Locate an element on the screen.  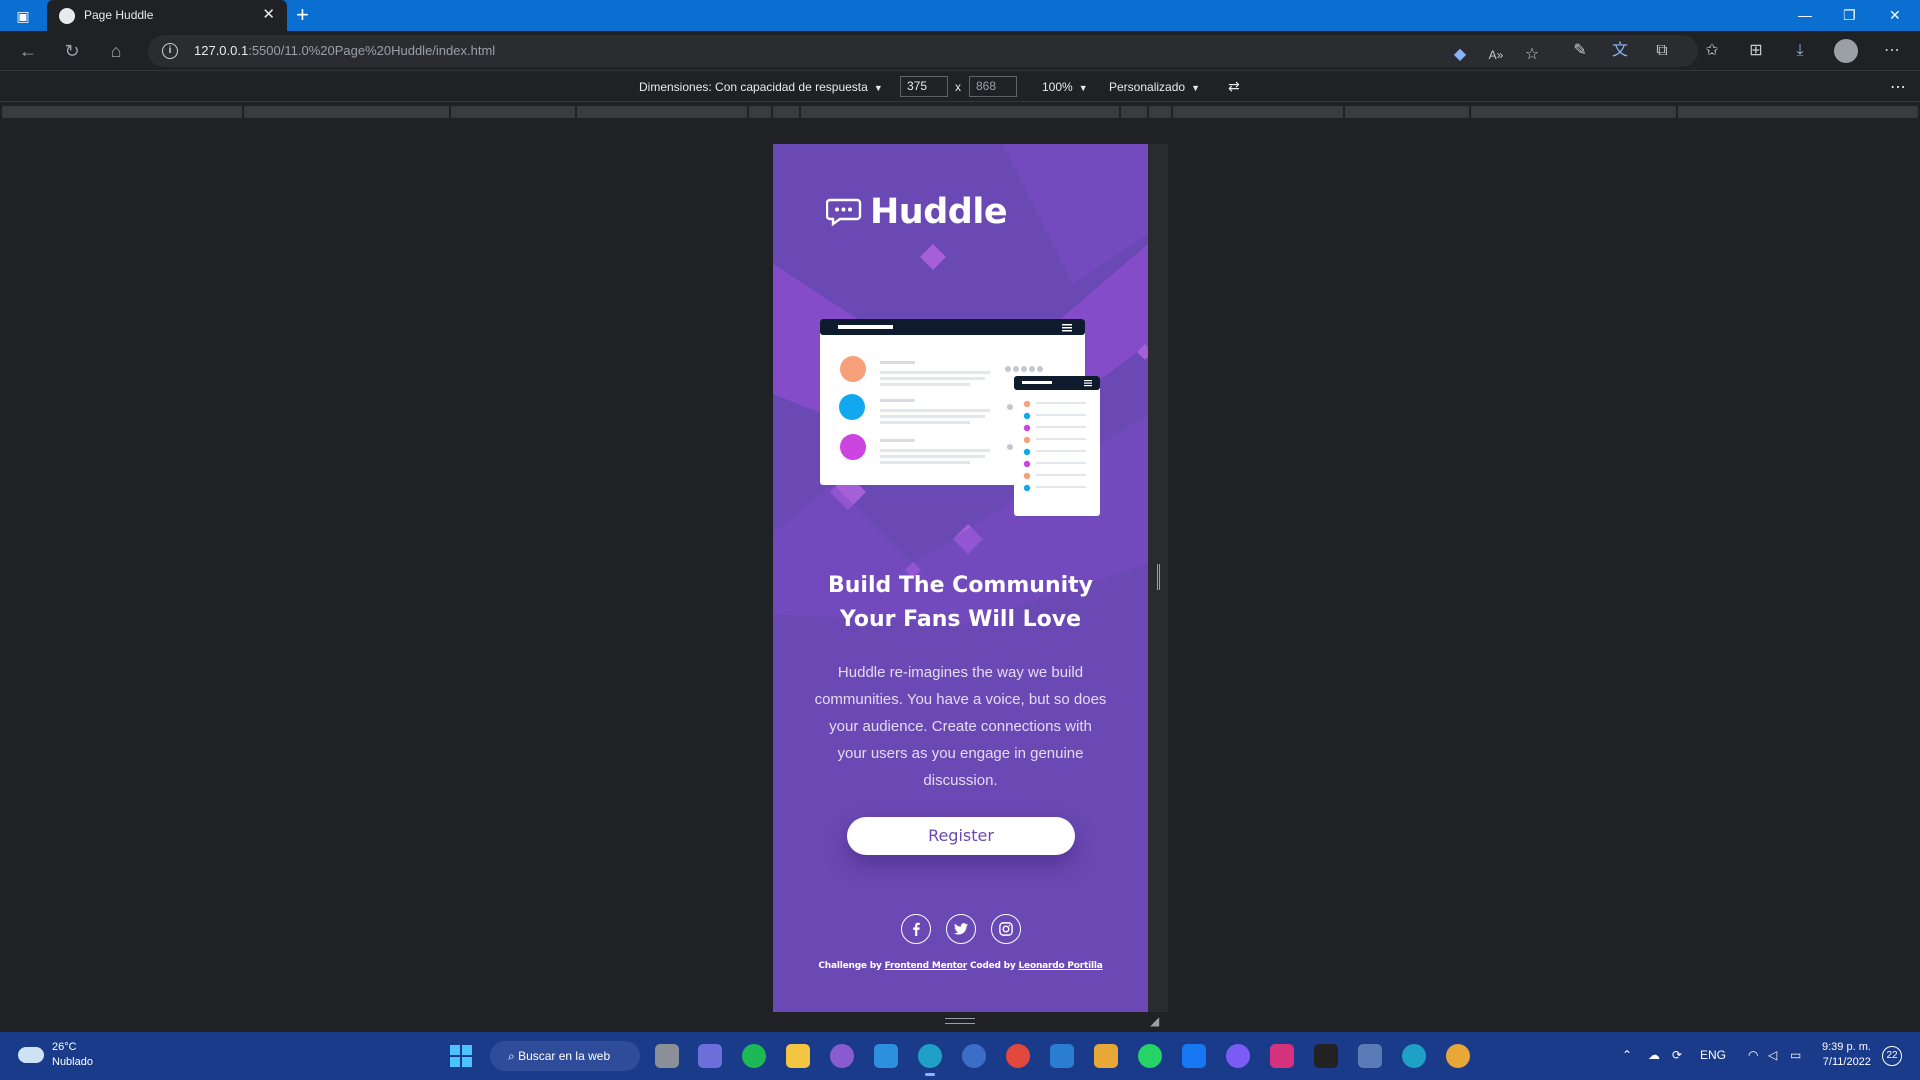
windows-start-icon is located at coordinates (461, 1056).